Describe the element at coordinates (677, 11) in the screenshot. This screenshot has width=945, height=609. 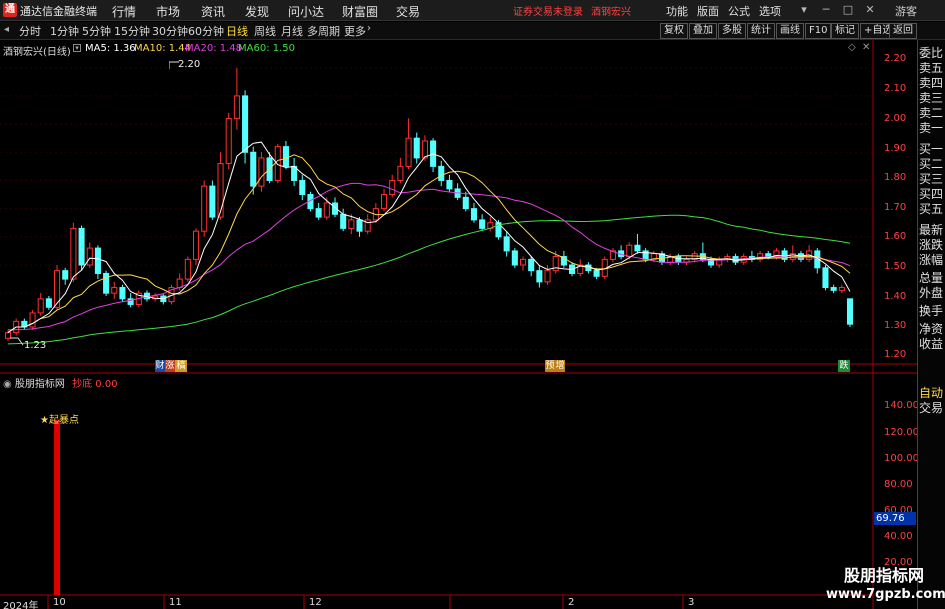
I see `menu-functions: 功能` at that location.